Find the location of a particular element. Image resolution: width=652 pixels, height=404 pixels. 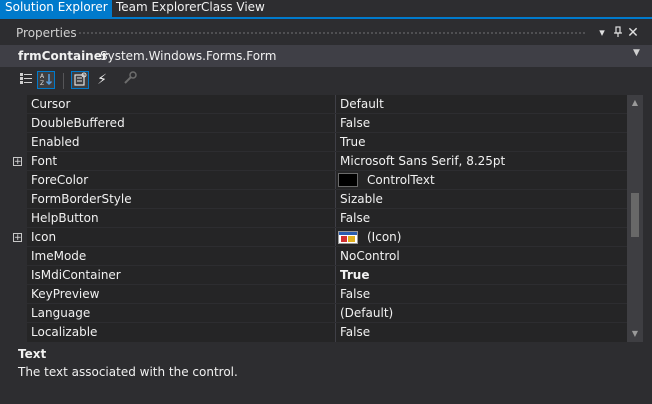

property-name: Enabled is located at coordinates (55, 142).